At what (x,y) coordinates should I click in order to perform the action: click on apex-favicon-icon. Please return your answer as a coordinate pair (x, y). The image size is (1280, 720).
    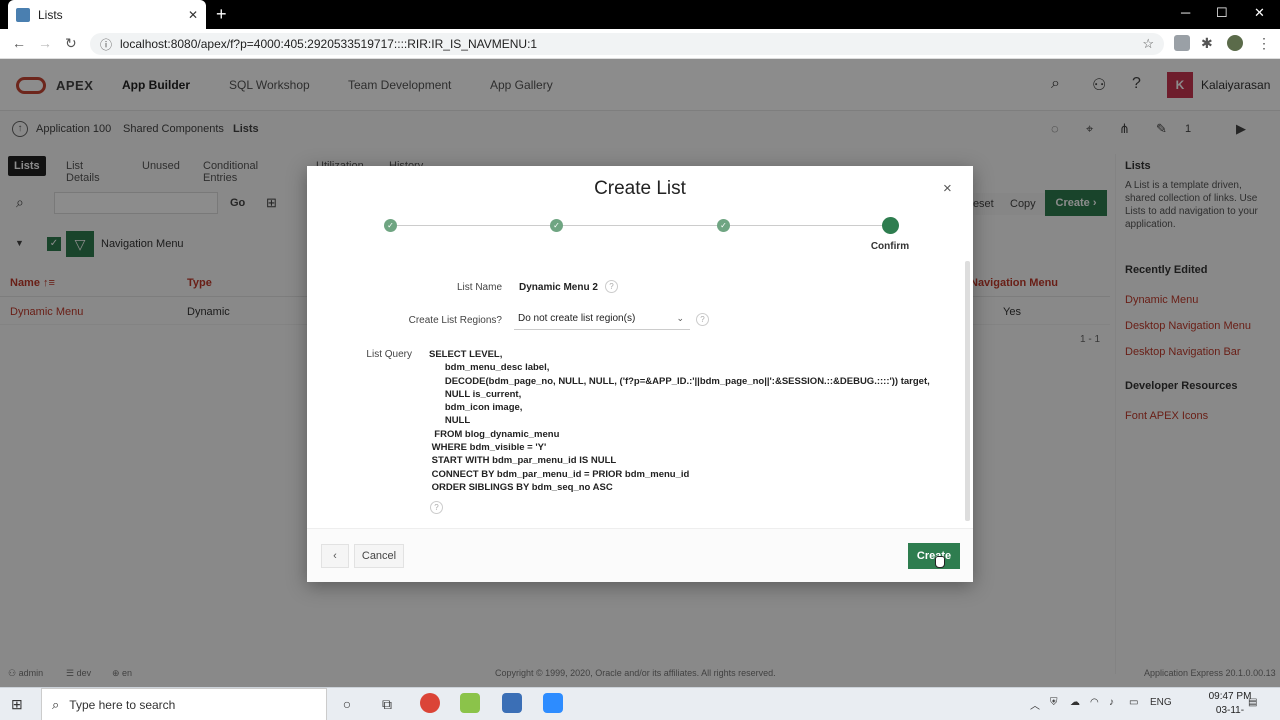
    Looking at the image, I should click on (23, 14).